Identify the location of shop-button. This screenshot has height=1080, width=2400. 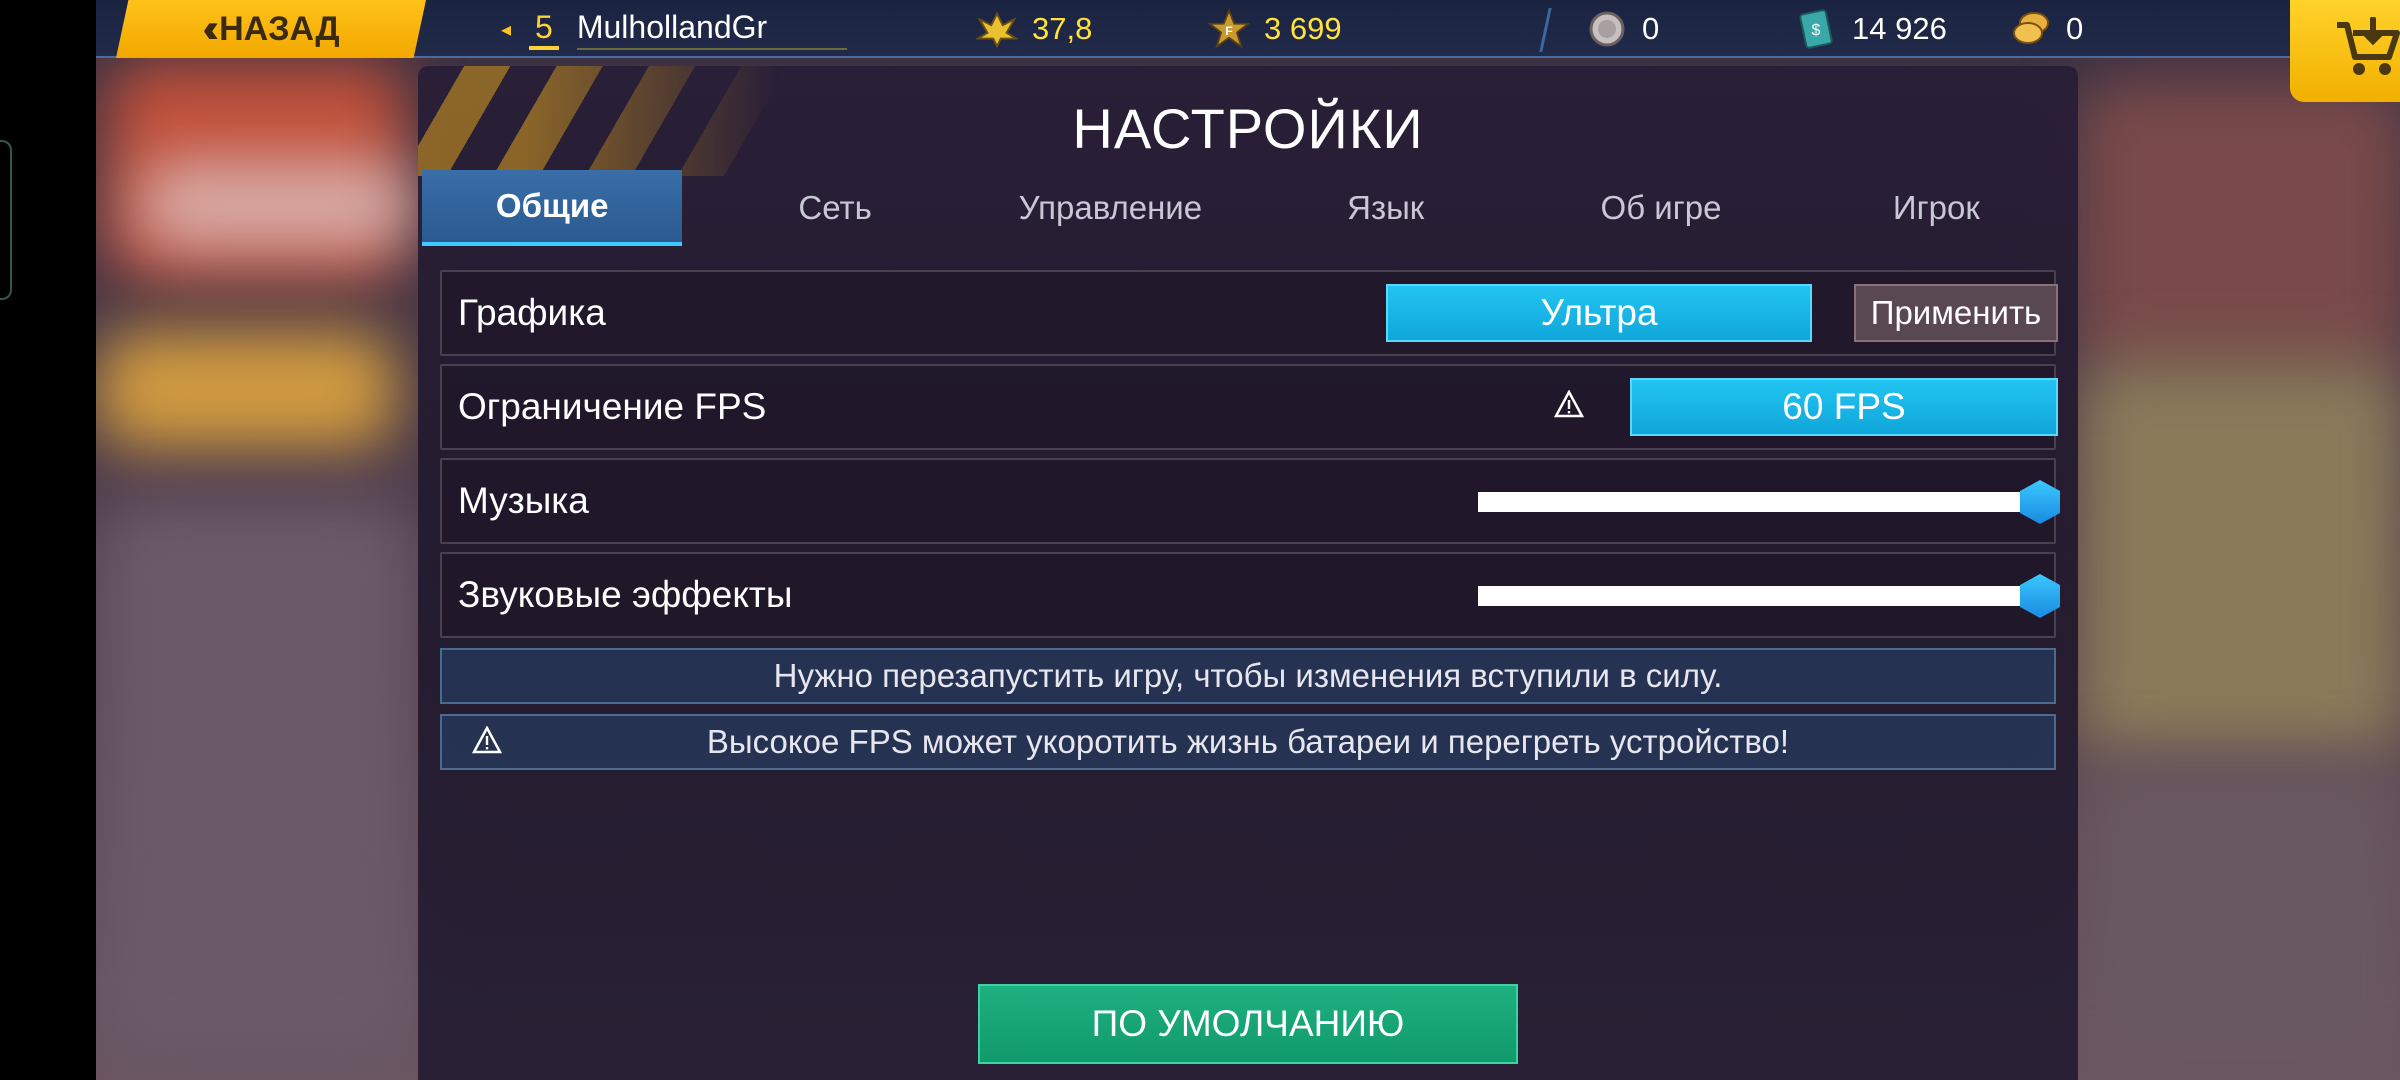
(2345, 51).